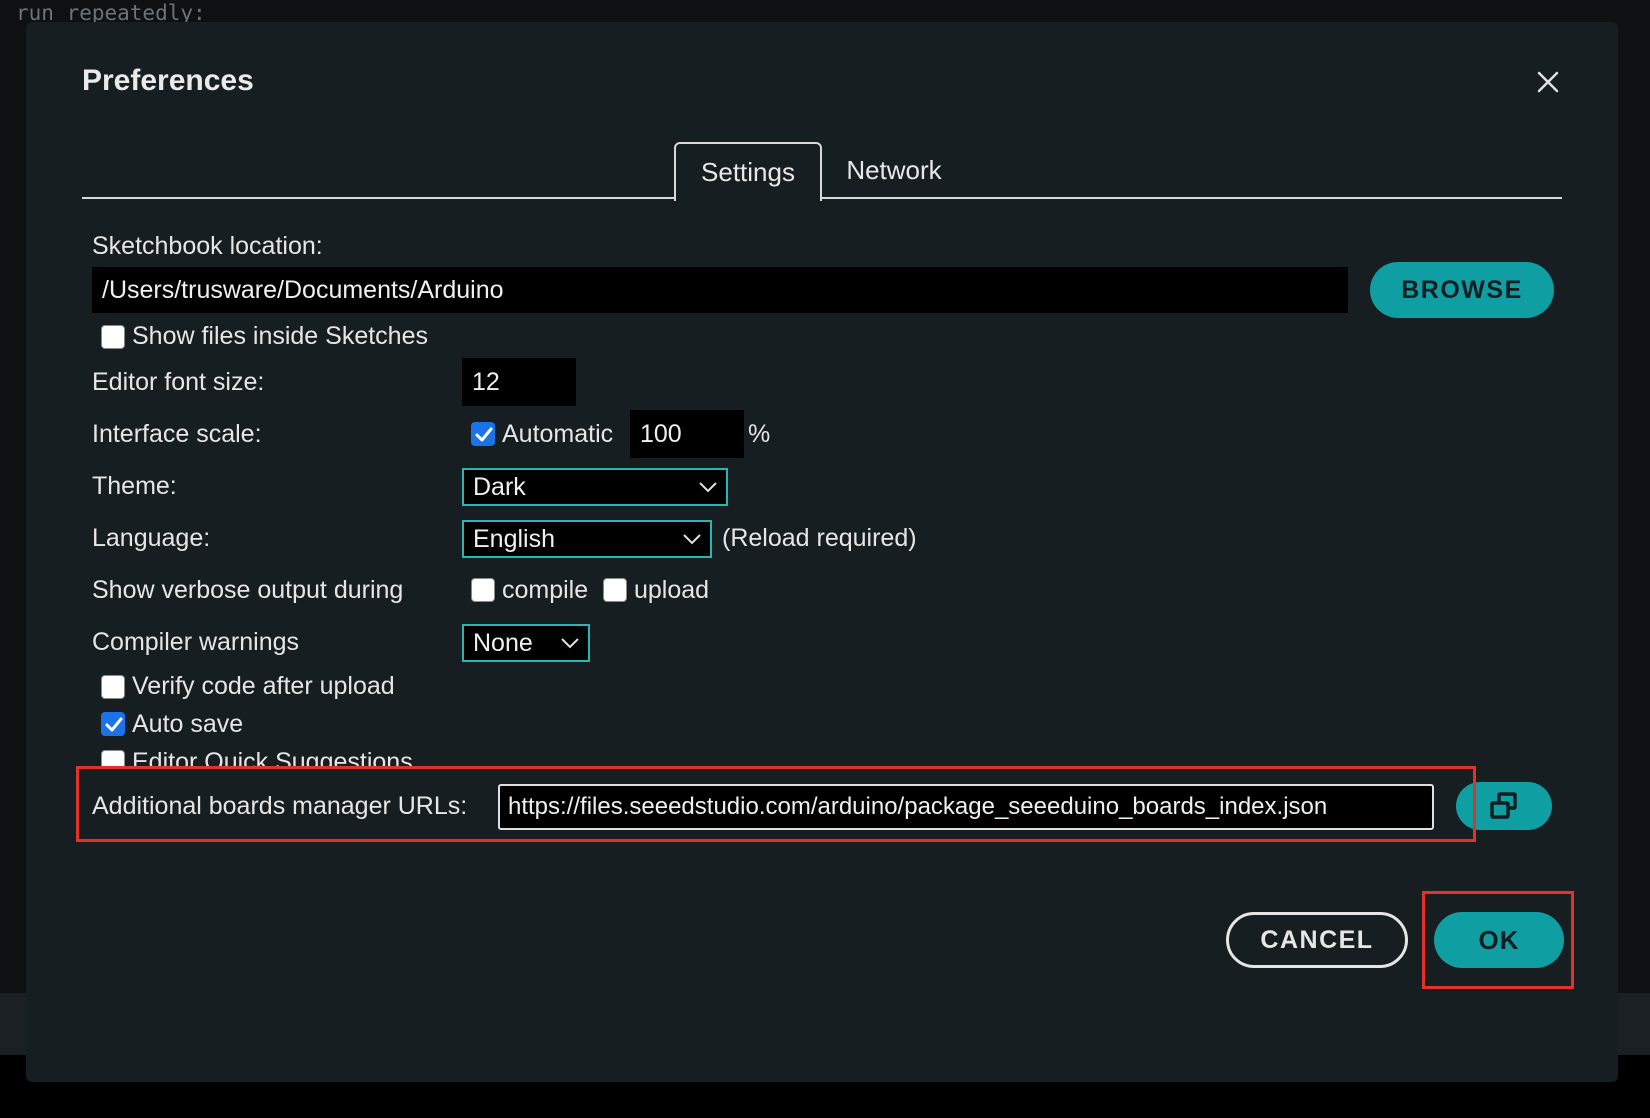 This screenshot has width=1650, height=1118. I want to click on language-selected-value: English, so click(514, 538).